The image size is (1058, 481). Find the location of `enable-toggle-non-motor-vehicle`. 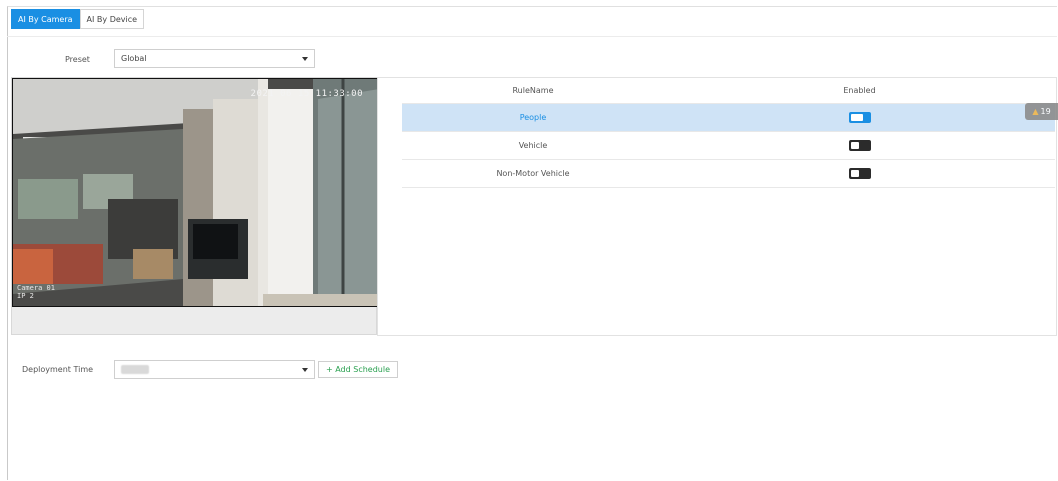

enable-toggle-non-motor-vehicle is located at coordinates (859, 173).